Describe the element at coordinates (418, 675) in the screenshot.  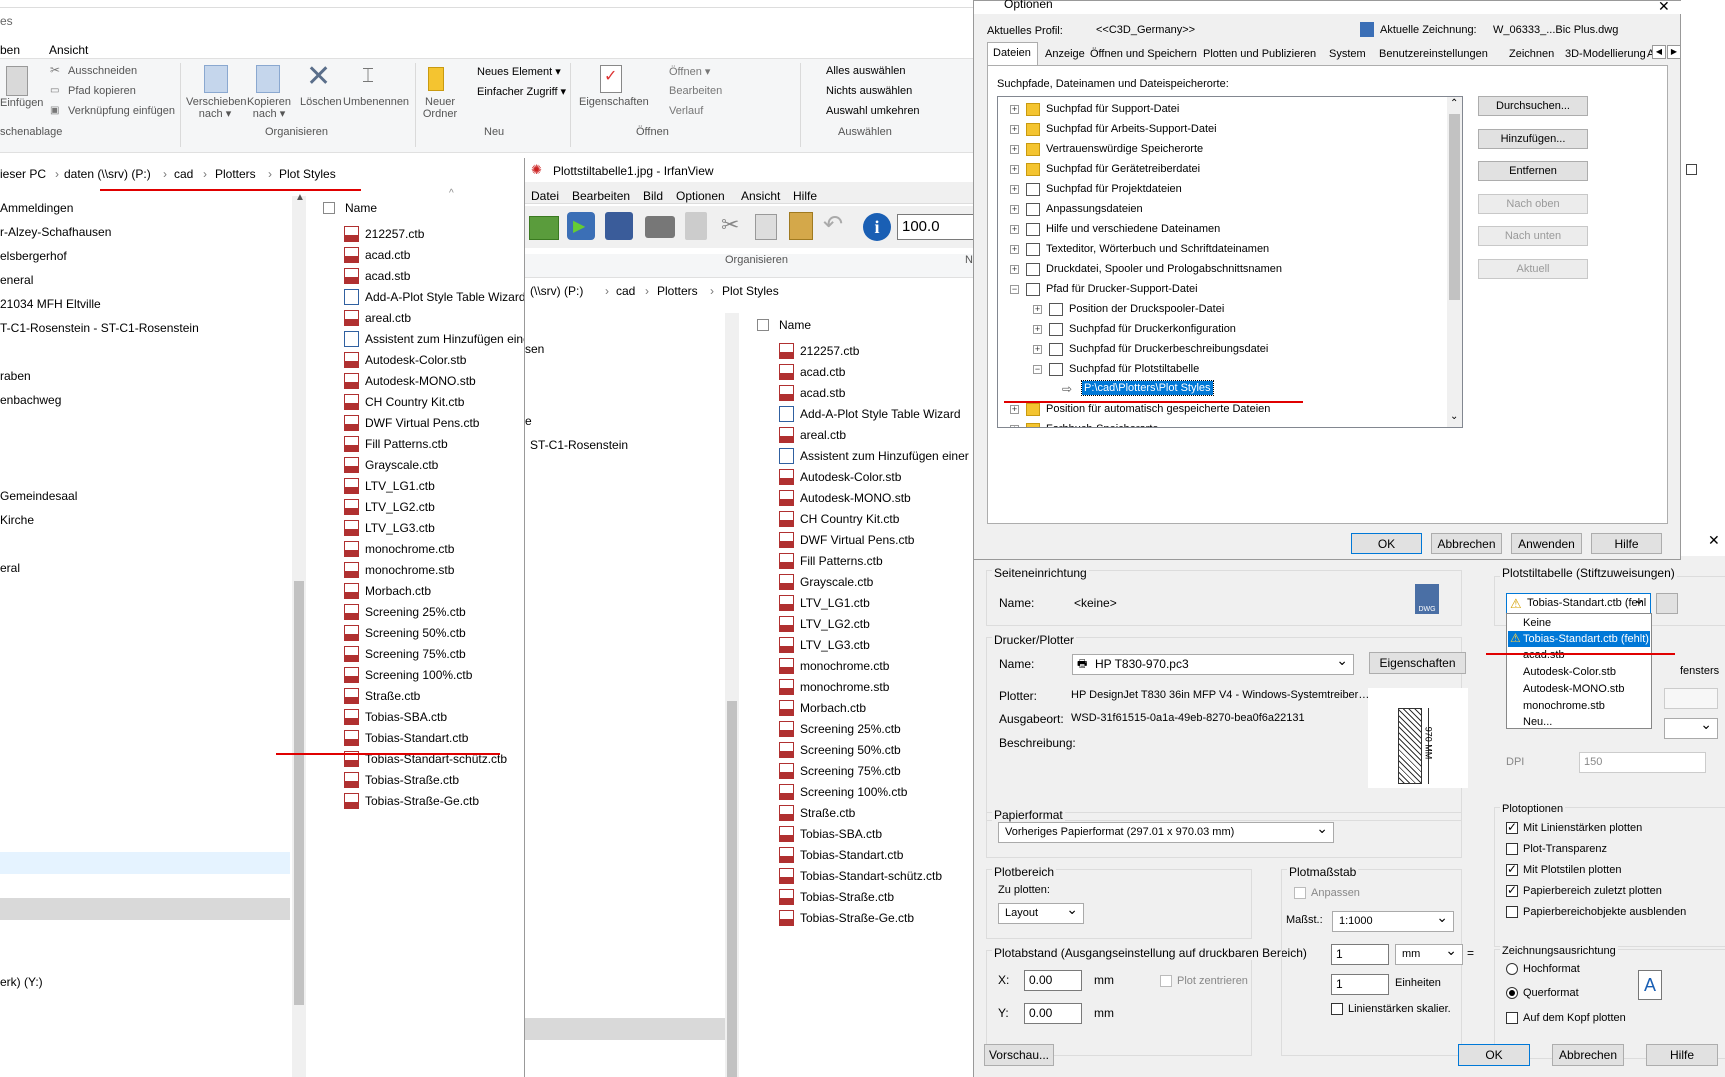
I see `file-item: Screening 100%.ctb` at that location.